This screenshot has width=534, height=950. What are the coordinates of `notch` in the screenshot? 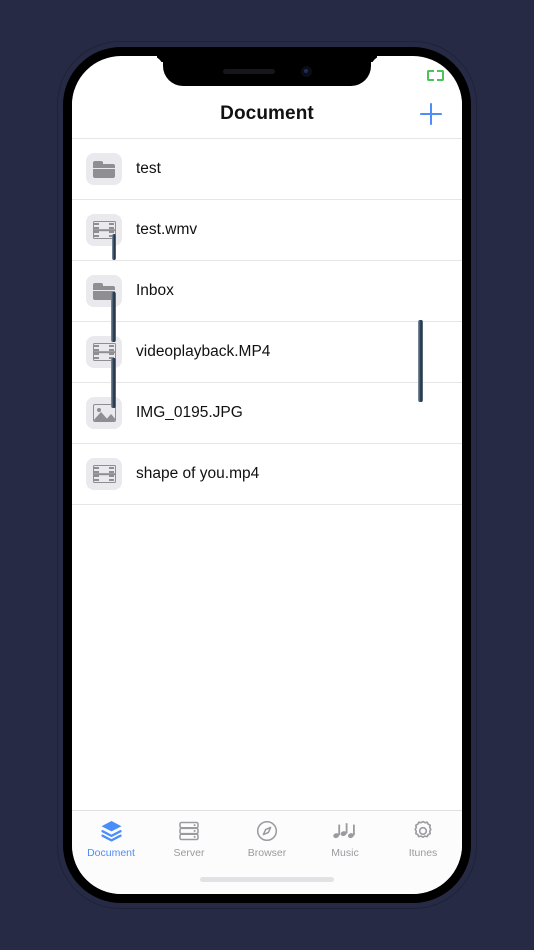 It's located at (267, 71).